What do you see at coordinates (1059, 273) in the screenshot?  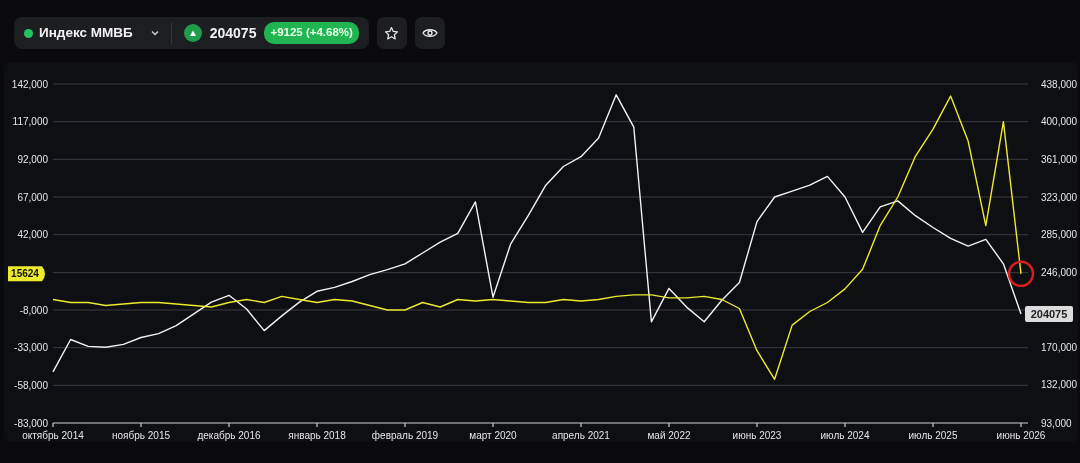 I see `axis-label: 246,000` at bounding box center [1059, 273].